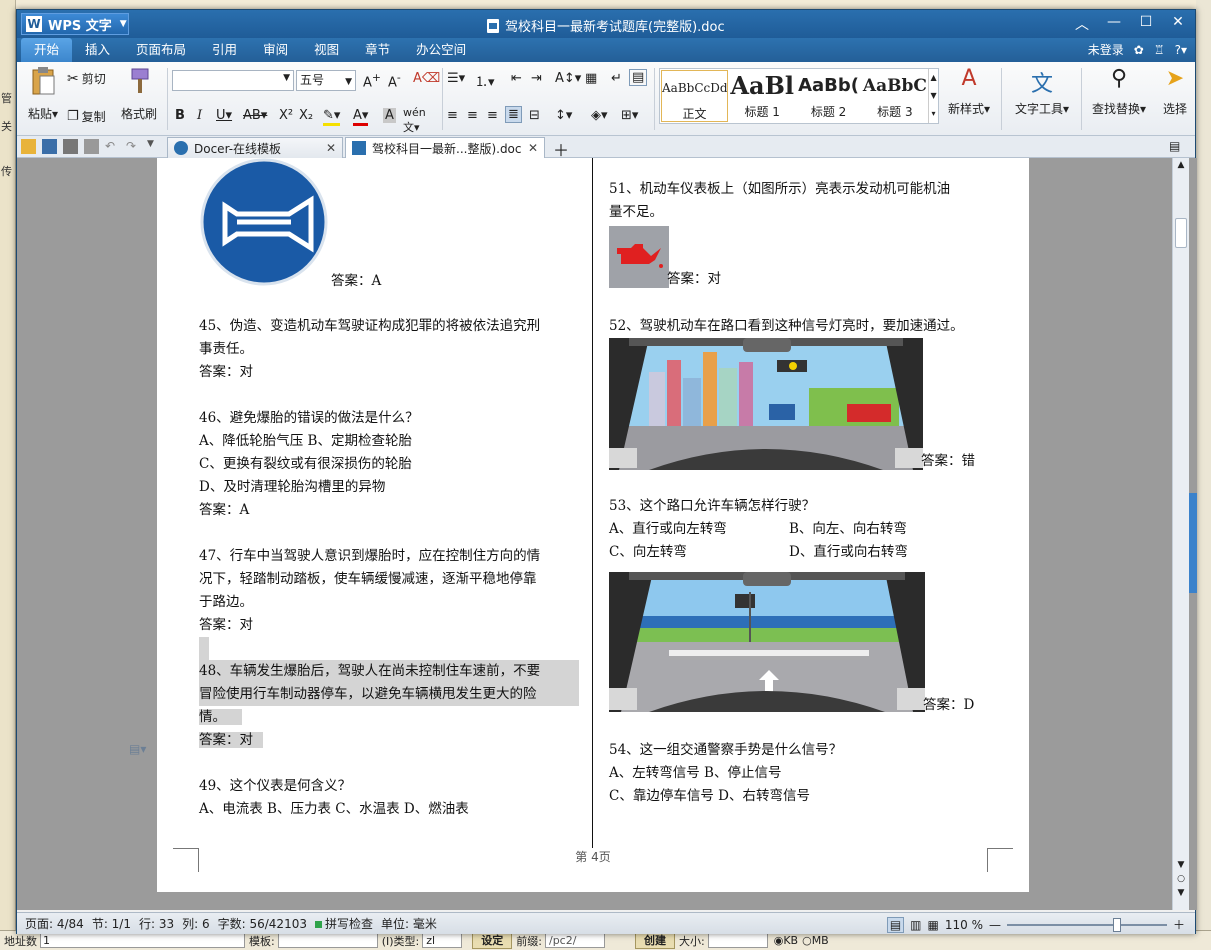 This screenshot has height=950, width=1211. Describe the element at coordinates (326, 80) in the screenshot. I see `font-size-select: 五号 ▼` at that location.